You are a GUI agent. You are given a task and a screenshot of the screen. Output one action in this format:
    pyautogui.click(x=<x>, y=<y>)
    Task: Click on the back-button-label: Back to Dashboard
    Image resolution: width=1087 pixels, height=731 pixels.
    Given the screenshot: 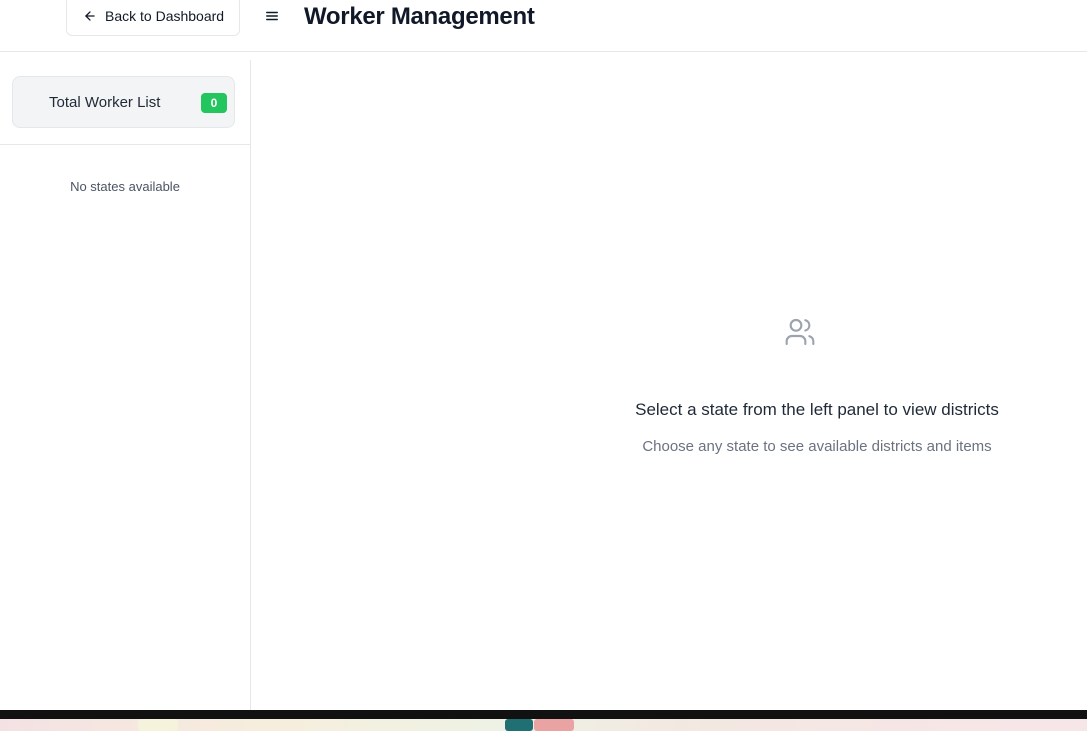 What is the action you would take?
    pyautogui.click(x=165, y=16)
    